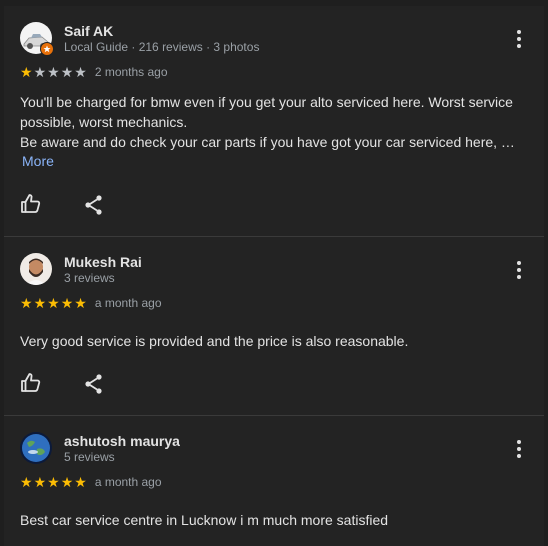  What do you see at coordinates (38, 161) in the screenshot?
I see `more-link: More` at bounding box center [38, 161].